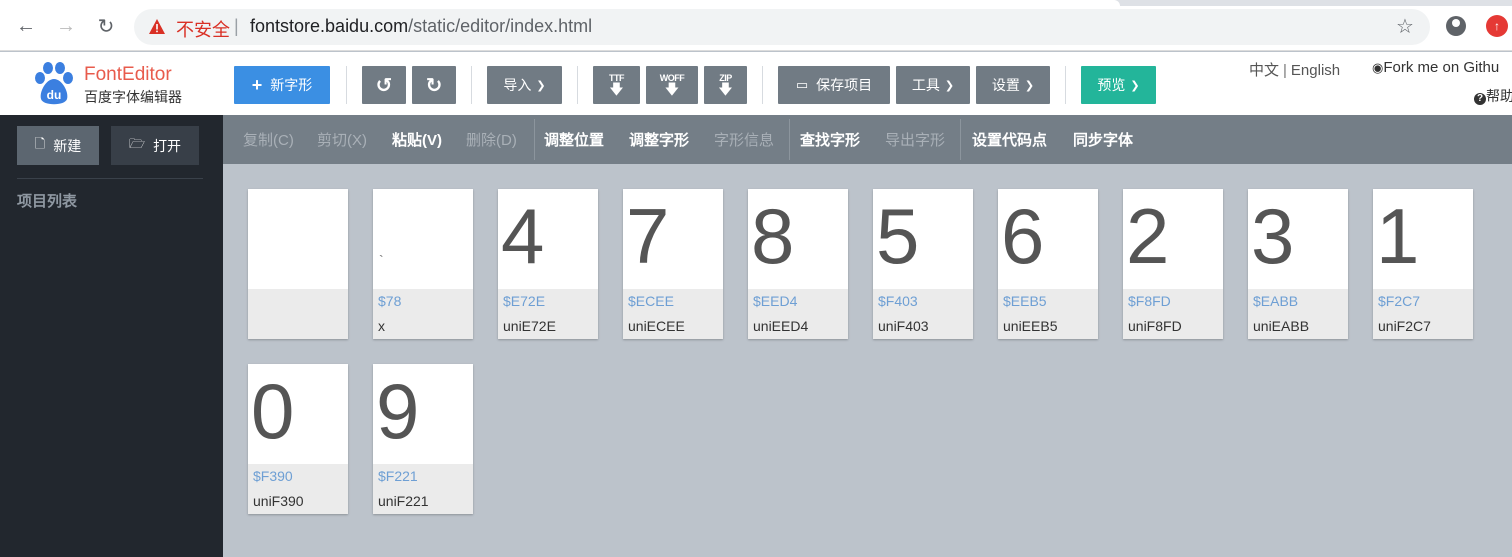  Describe the element at coordinates (673, 239) in the screenshot. I see `glyph-preview: 7` at that location.